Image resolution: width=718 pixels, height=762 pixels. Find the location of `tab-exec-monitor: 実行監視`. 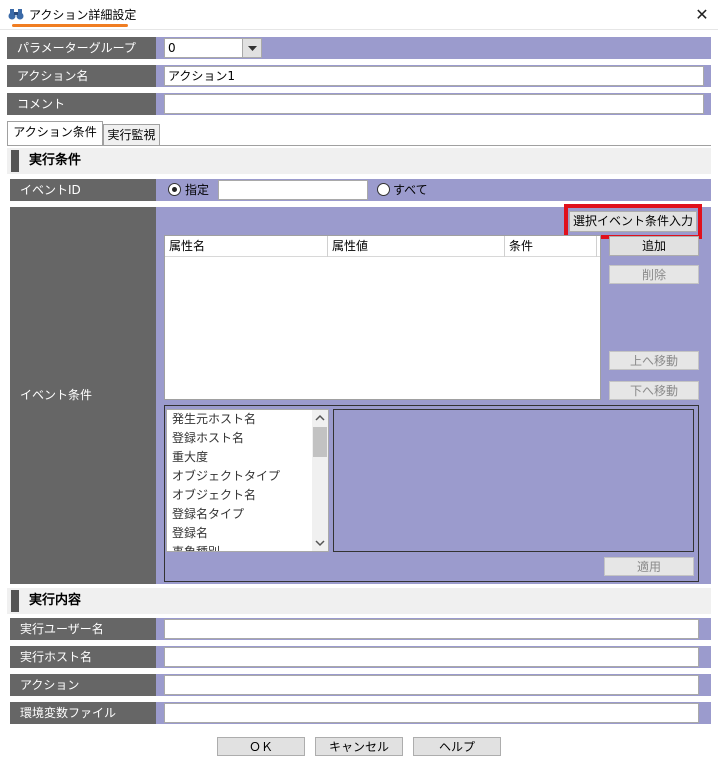

tab-exec-monitor: 実行監視 is located at coordinates (131, 134).